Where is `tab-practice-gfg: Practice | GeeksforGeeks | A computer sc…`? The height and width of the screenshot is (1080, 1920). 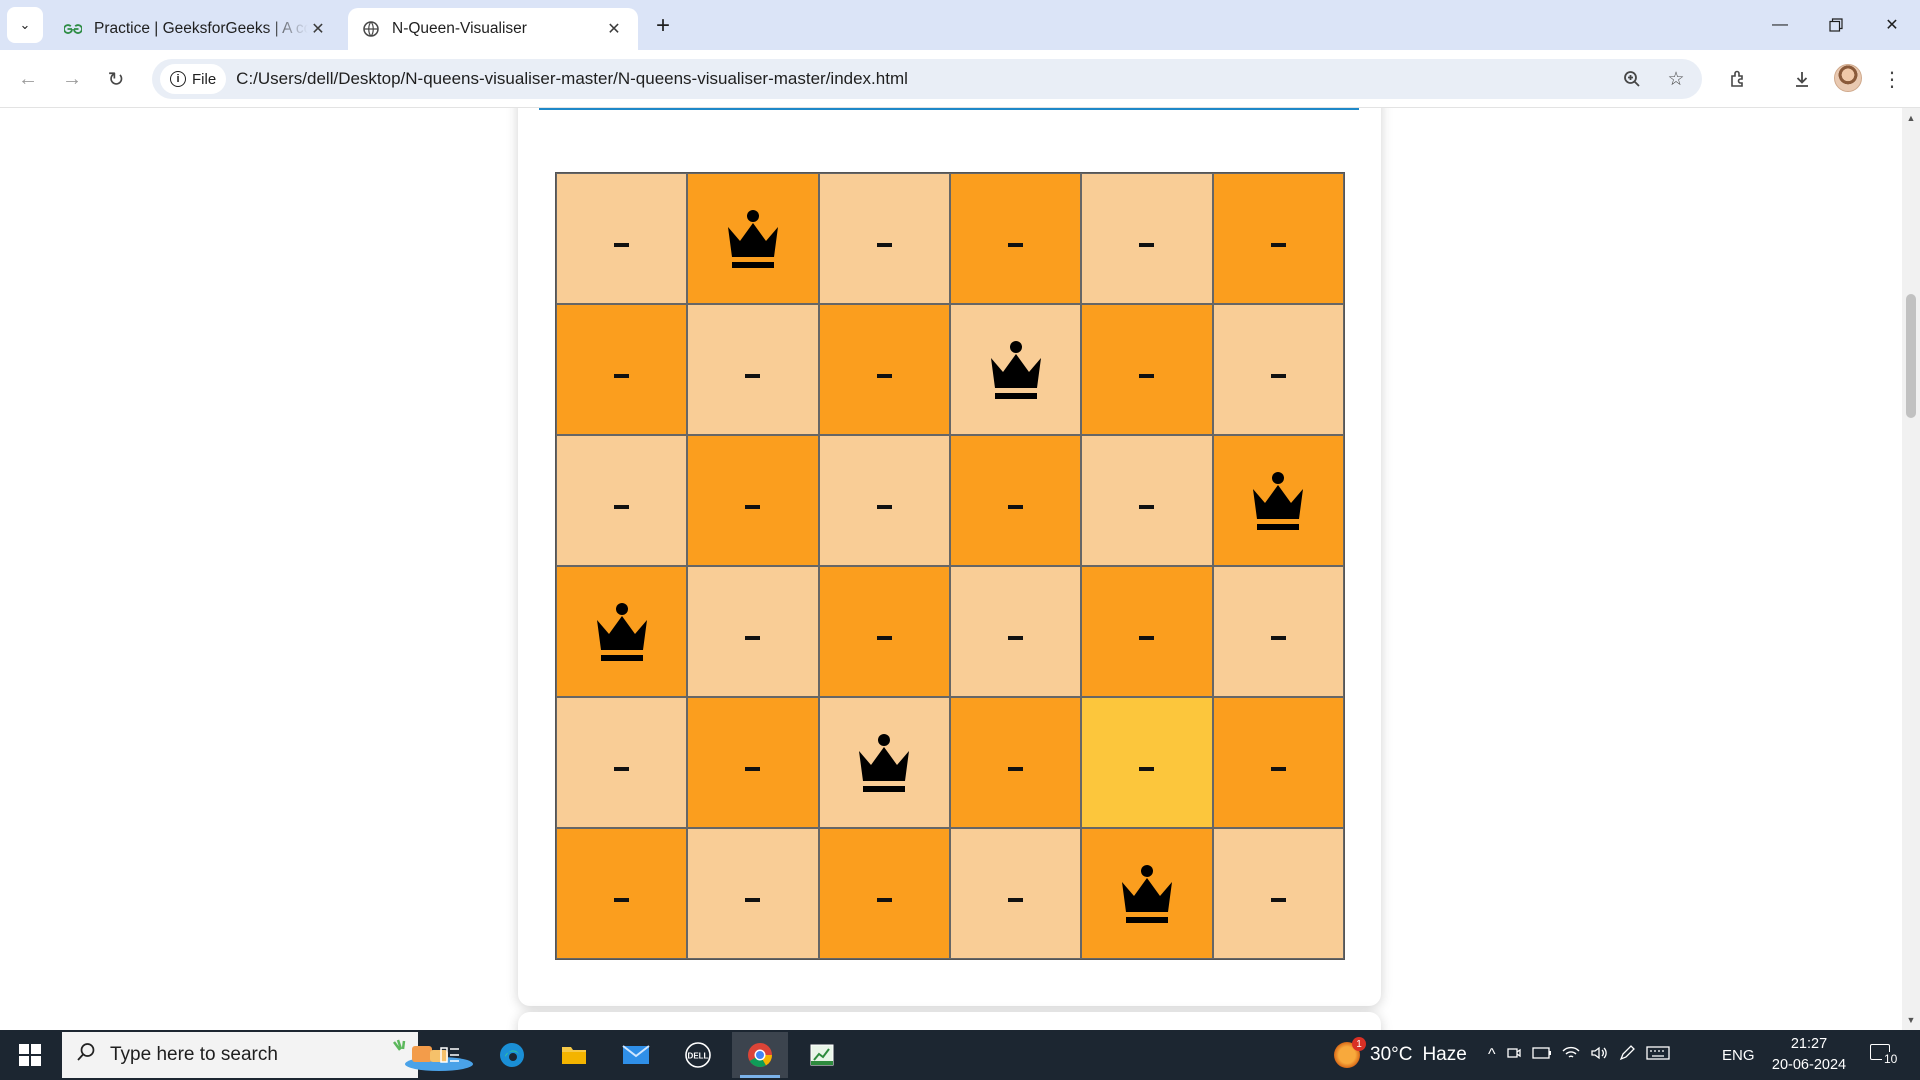 tab-practice-gfg: Practice | GeeksforGeeks | A computer sc… is located at coordinates (196, 29).